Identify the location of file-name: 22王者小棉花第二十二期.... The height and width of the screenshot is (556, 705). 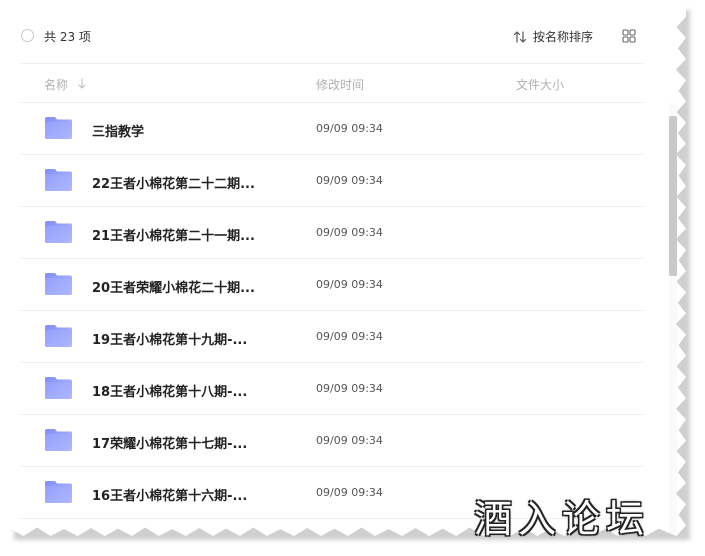
(173, 184).